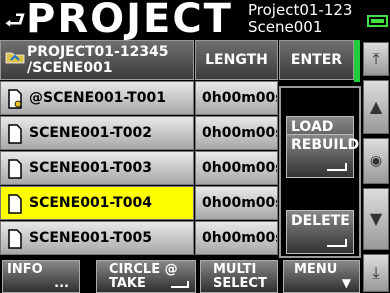  Describe the element at coordinates (15, 99) in the screenshot. I see `locked-file-icon` at that location.